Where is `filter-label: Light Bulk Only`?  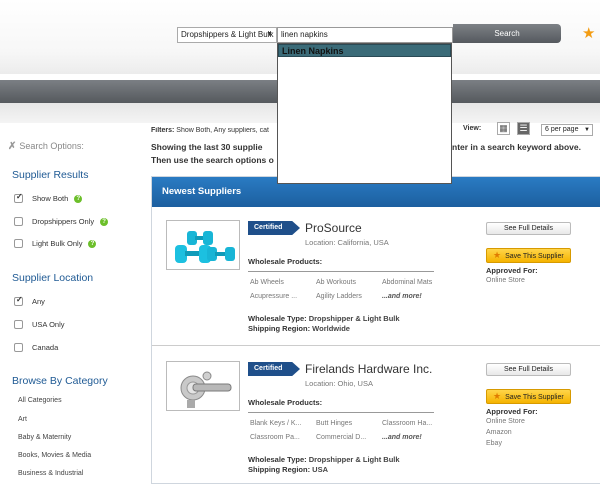 filter-label: Light Bulk Only is located at coordinates (57, 243).